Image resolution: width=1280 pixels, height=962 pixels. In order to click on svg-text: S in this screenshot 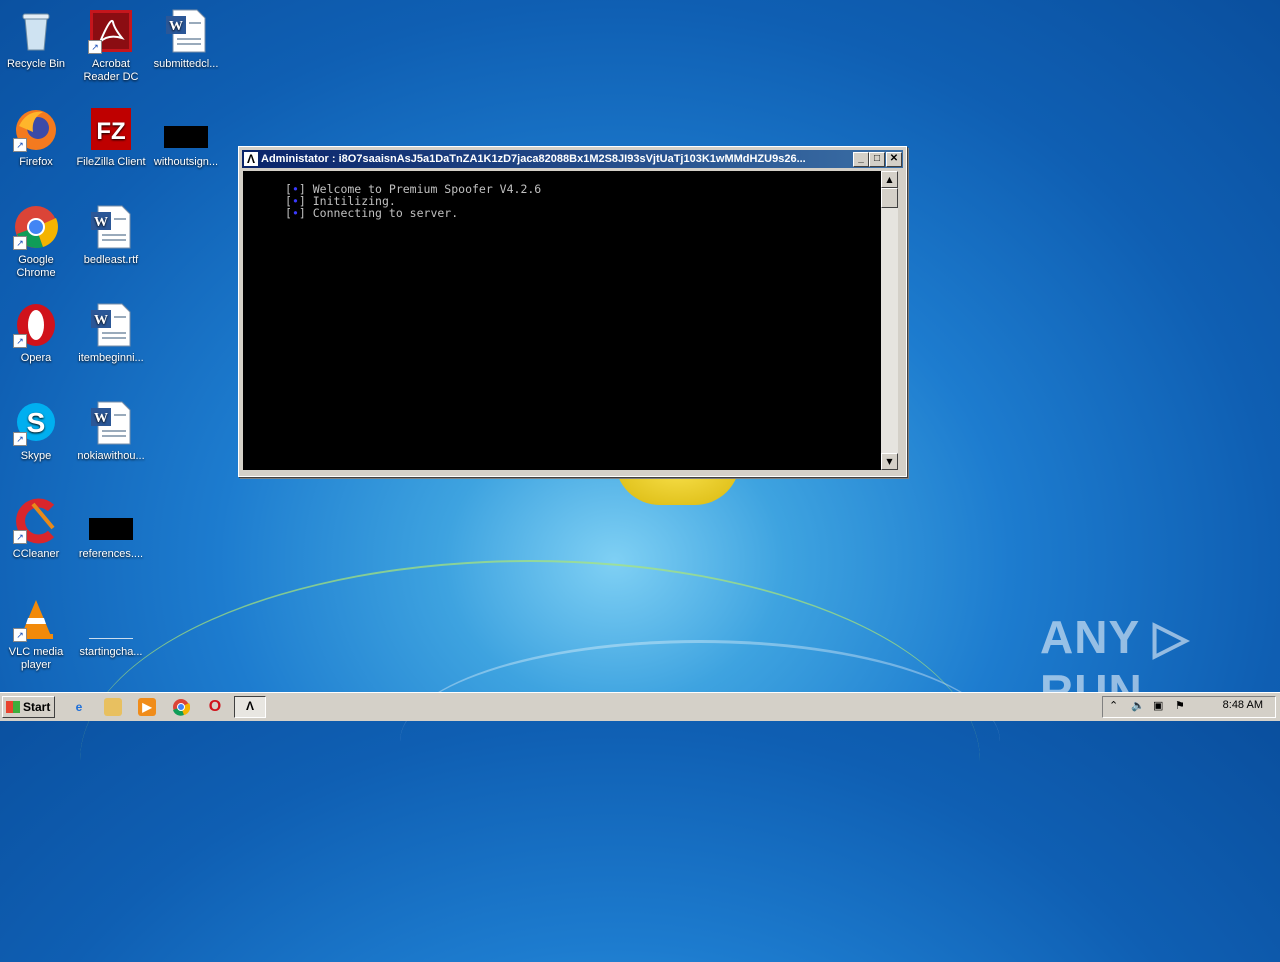, I will do `click(36, 422)`.